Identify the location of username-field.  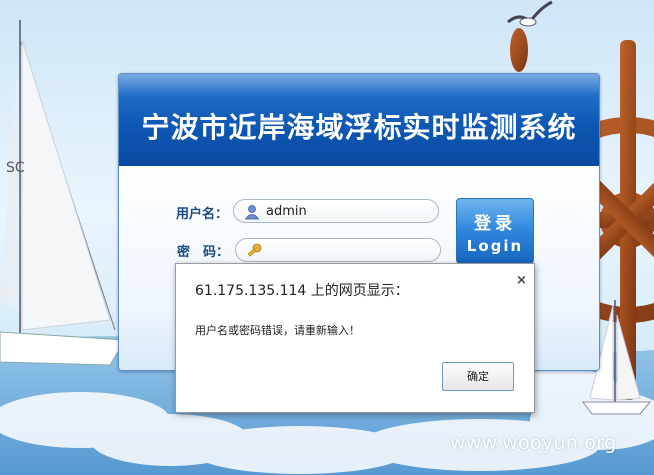
(336, 211).